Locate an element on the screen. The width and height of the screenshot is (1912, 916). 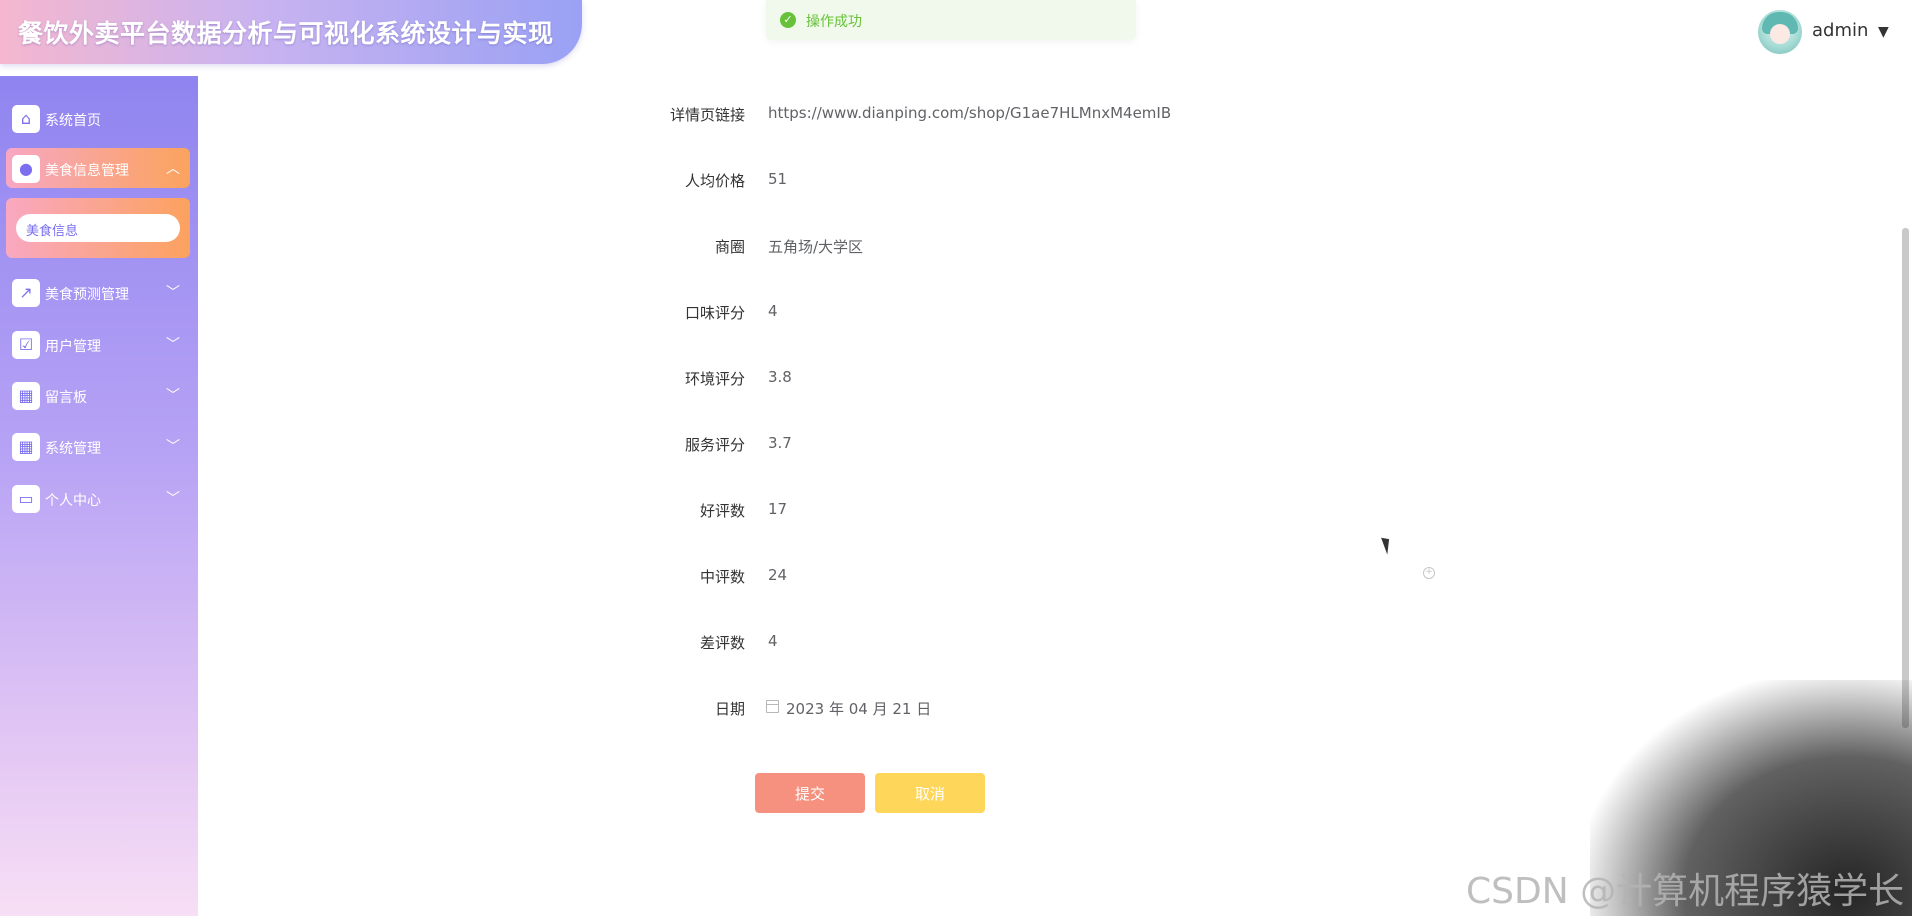
field-label: 好评数 is located at coordinates (722, 511).